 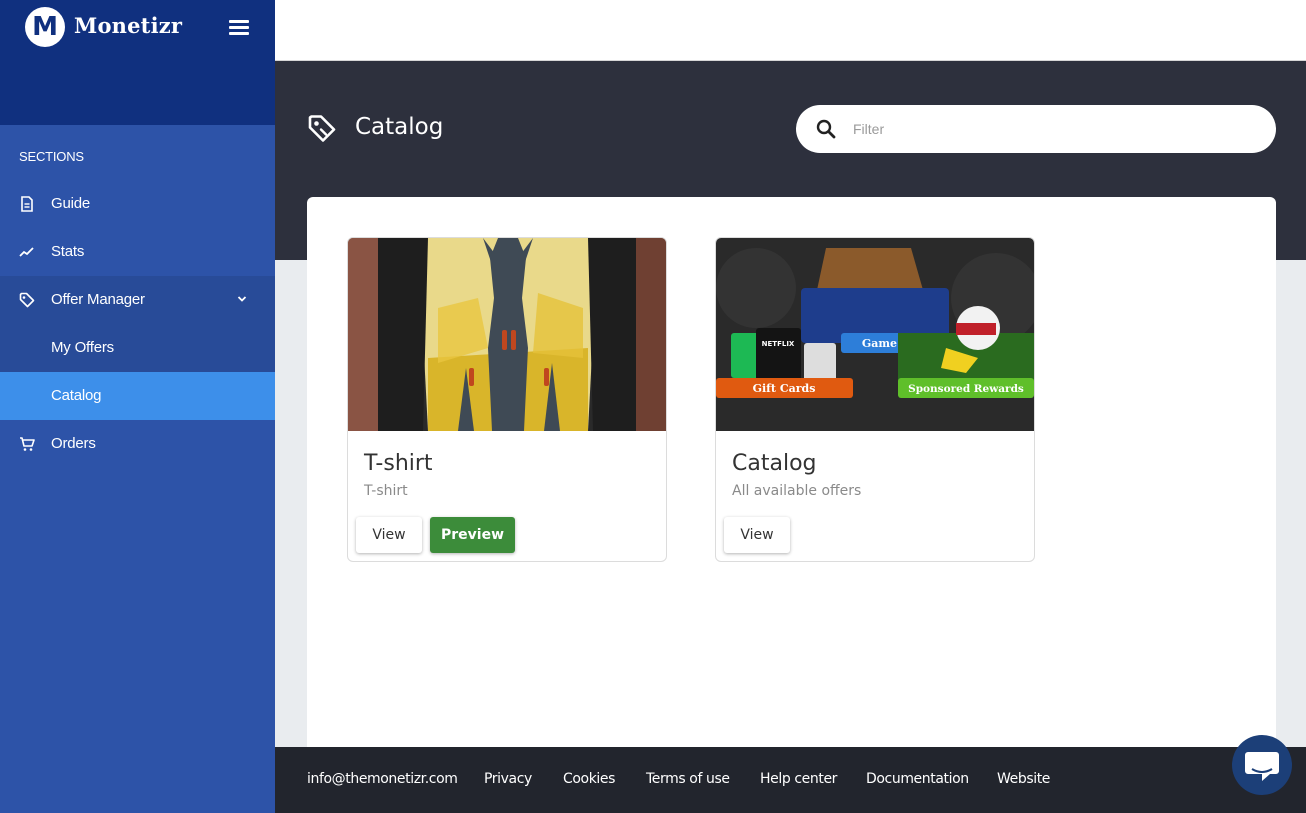 I want to click on offer-title: Catalog, so click(x=774, y=463).